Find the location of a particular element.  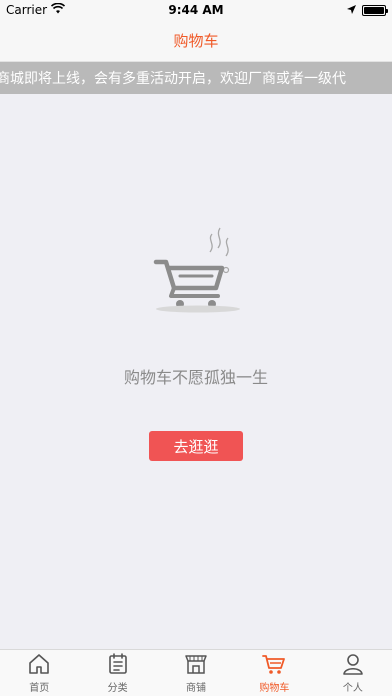

tab-profile-label: 个人 is located at coordinates (352, 688).